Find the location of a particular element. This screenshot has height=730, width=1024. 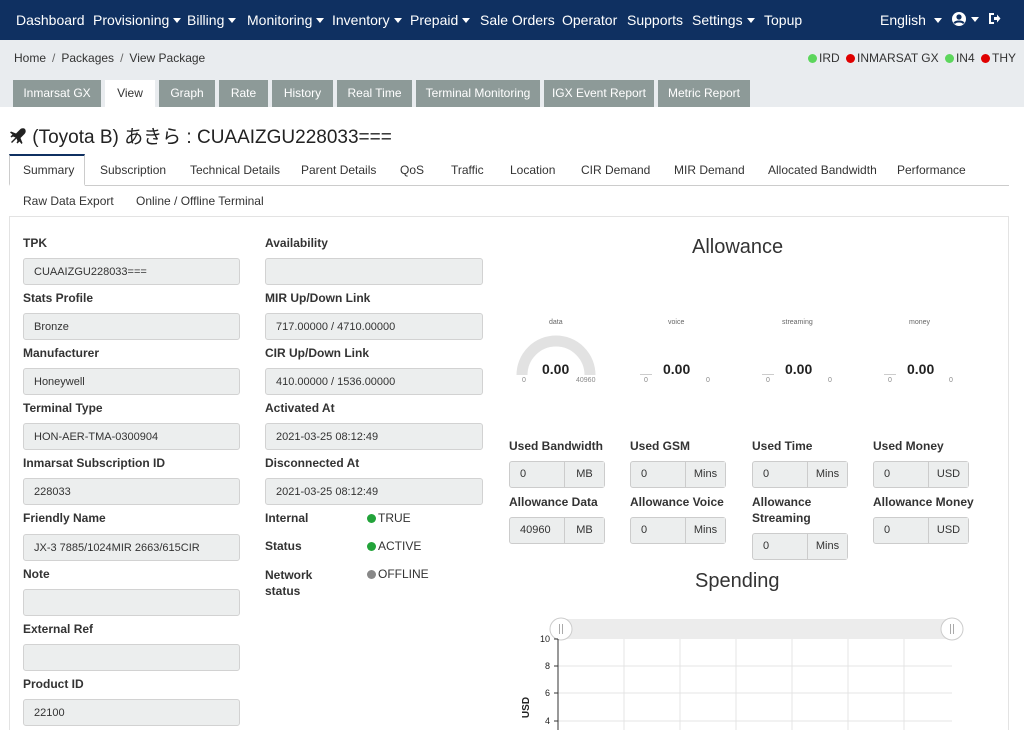

subtab-performance: Performance is located at coordinates (931, 170).